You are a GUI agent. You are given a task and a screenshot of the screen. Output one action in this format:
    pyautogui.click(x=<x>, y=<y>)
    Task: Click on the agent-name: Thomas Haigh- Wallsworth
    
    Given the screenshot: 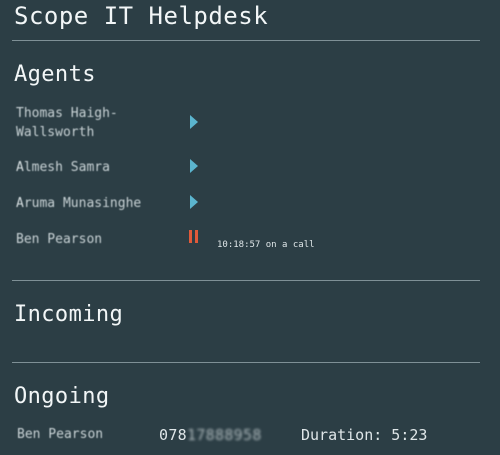 What is the action you would take?
    pyautogui.click(x=96, y=123)
    